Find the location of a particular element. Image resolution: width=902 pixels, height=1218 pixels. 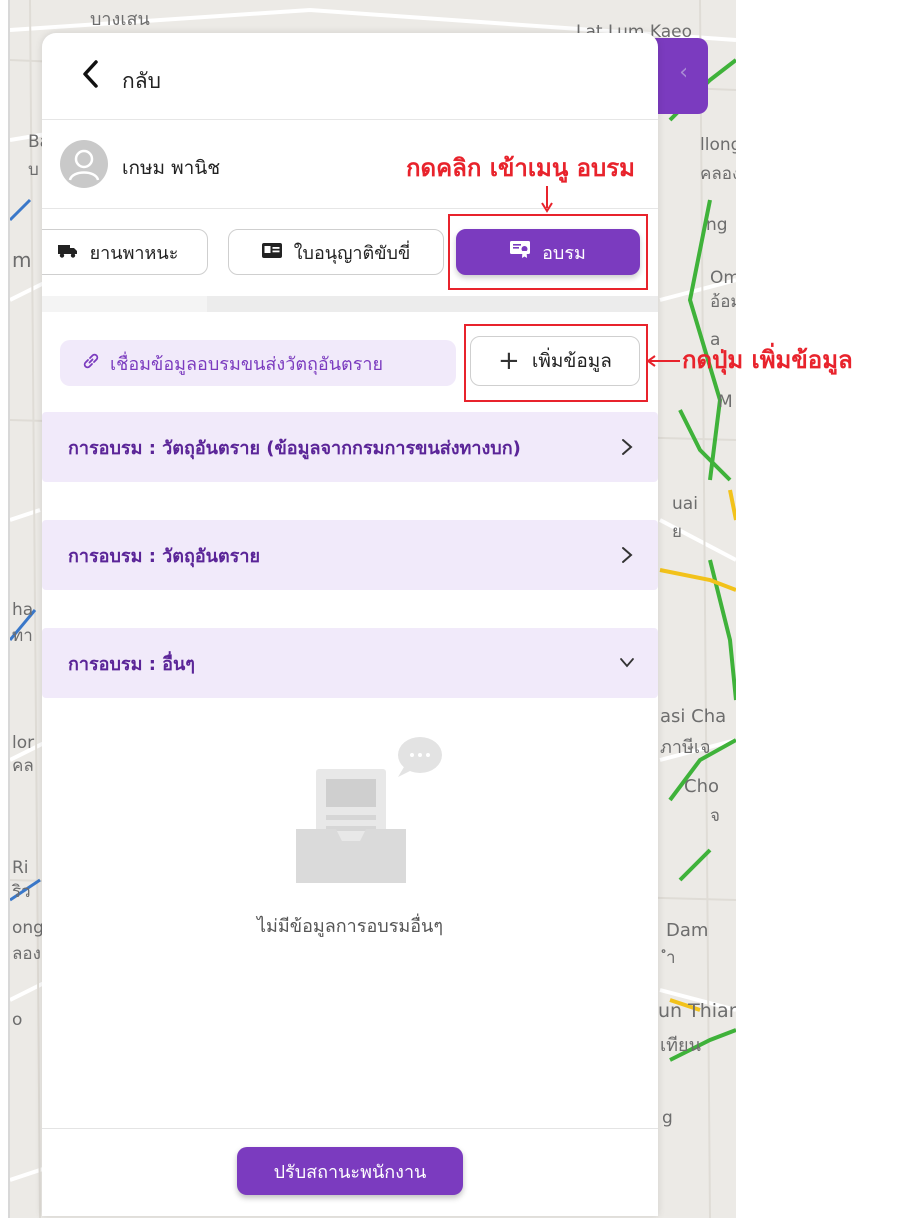

annotation-arrow-down is located at coordinates (547, 199).